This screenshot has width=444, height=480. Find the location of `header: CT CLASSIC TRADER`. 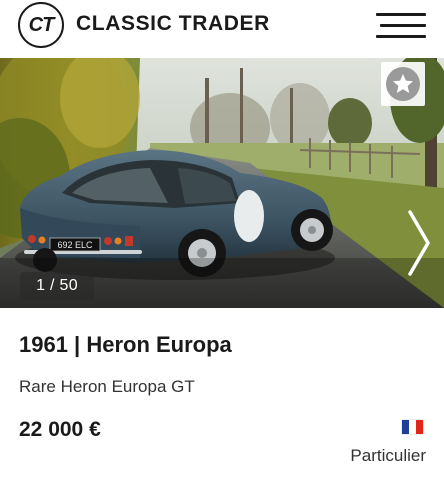

header: CT CLASSIC TRADER is located at coordinates (222, 29).